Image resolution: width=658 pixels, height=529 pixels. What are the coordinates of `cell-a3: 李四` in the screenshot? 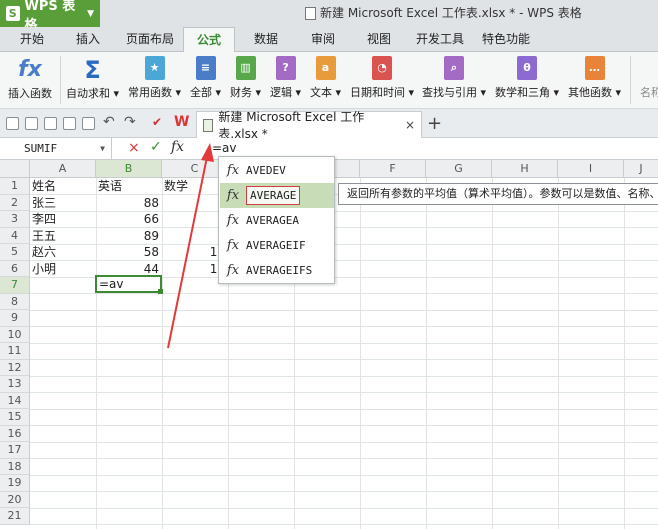 It's located at (44, 219).